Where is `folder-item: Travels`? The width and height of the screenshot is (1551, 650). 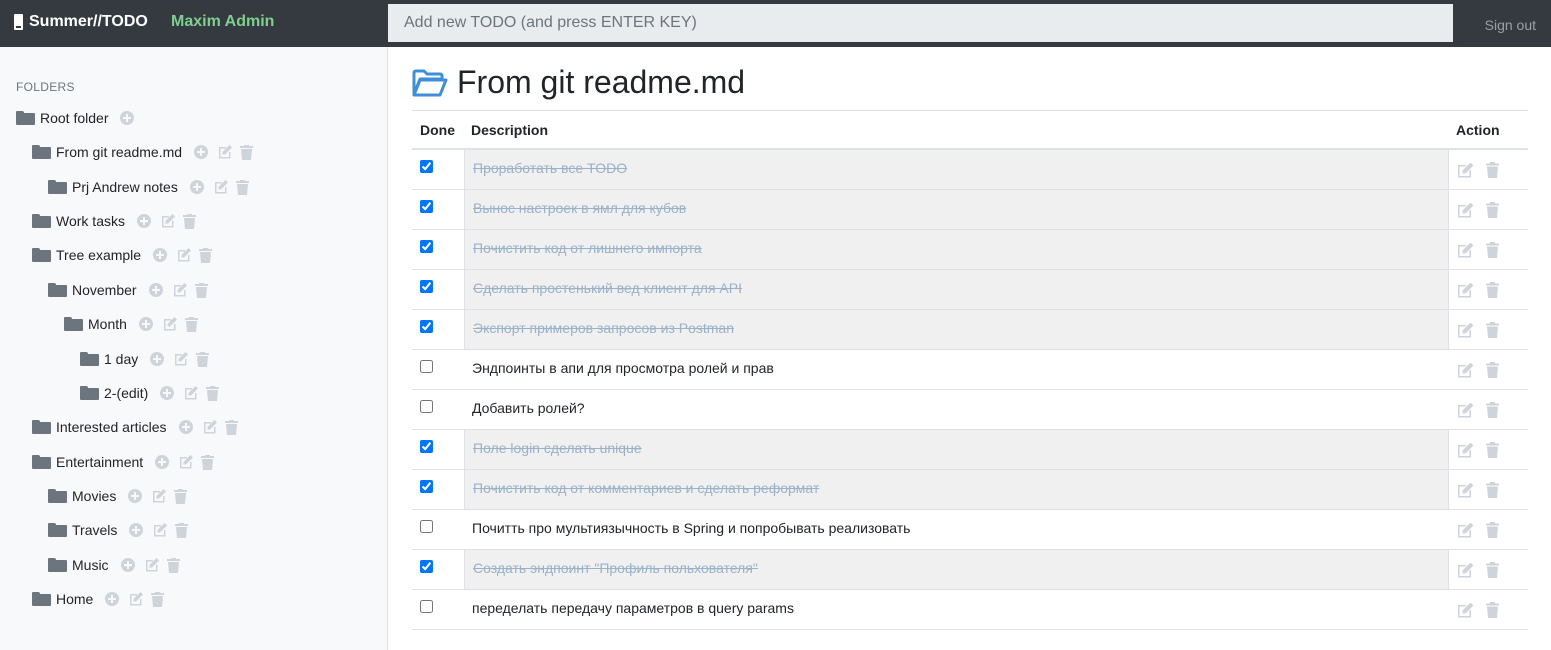 folder-item: Travels is located at coordinates (118, 530).